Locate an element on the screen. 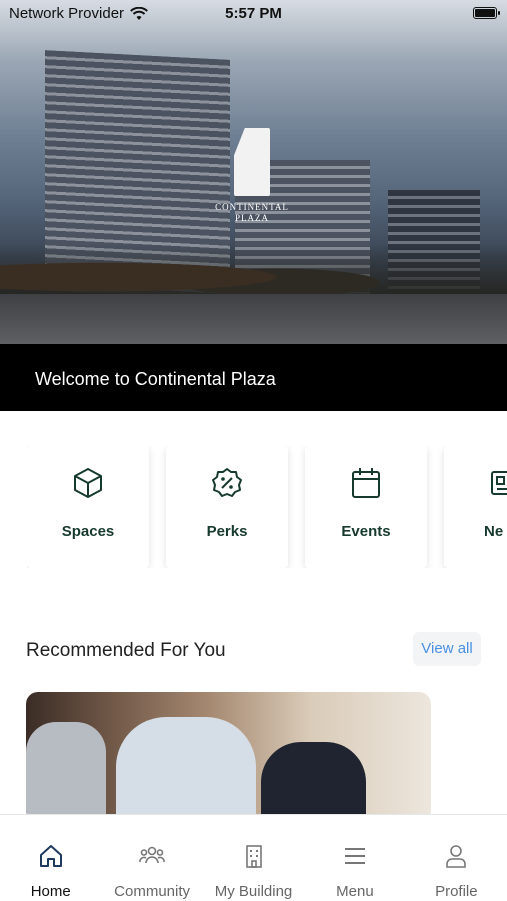 This screenshot has width=507, height=901. battery-icon is located at coordinates (486, 13).